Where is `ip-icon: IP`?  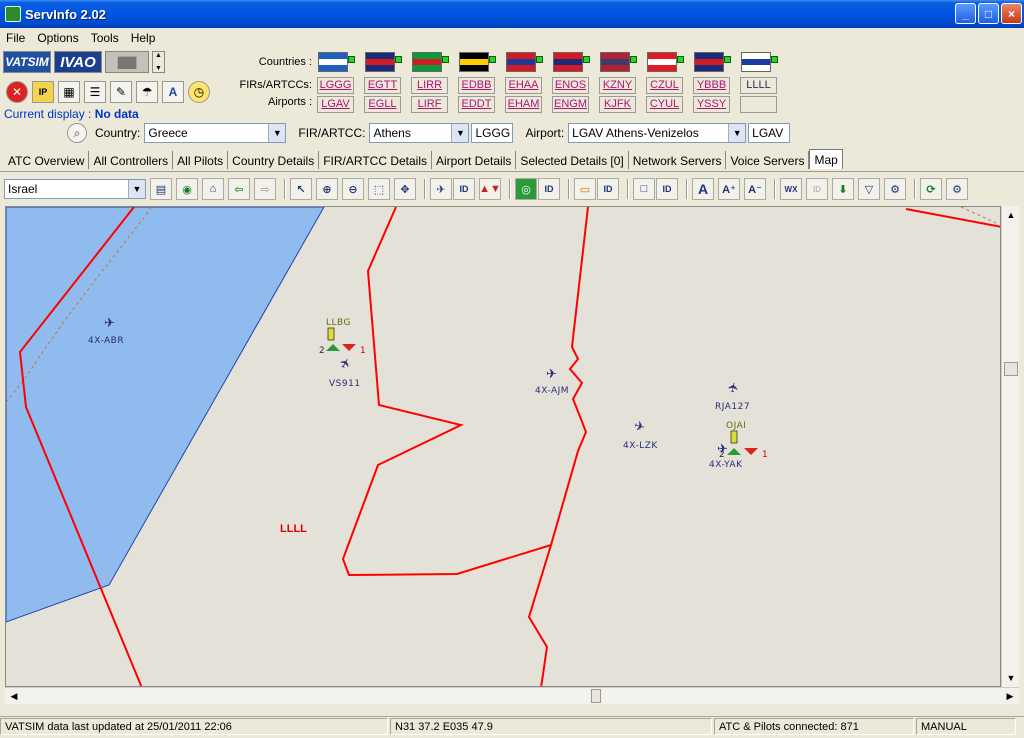
ip-icon: IP is located at coordinates (43, 92).